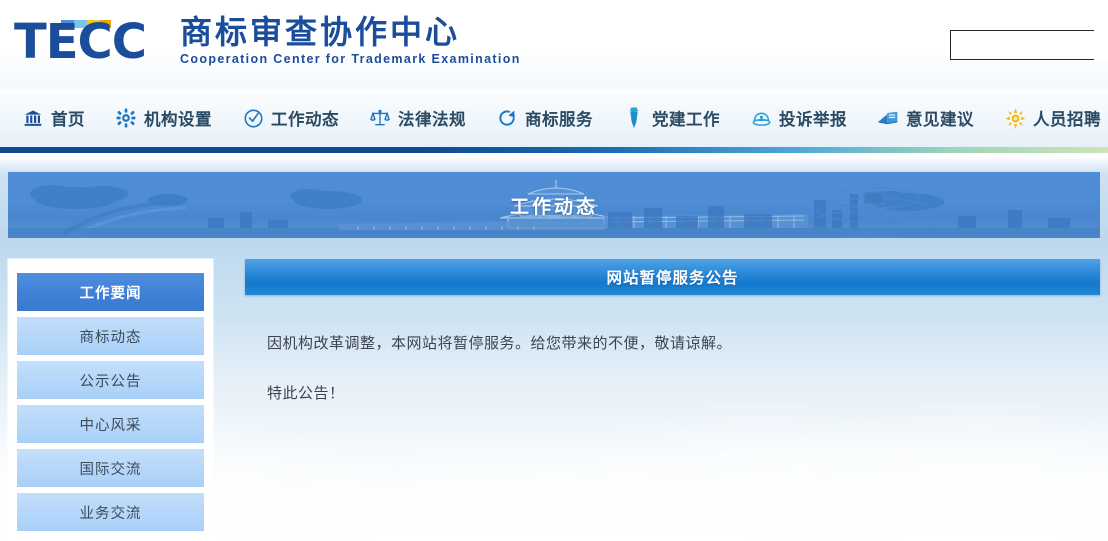 This screenshot has height=541, width=1108. What do you see at coordinates (380, 118) in the screenshot?
I see `scales-balance-icon` at bounding box center [380, 118].